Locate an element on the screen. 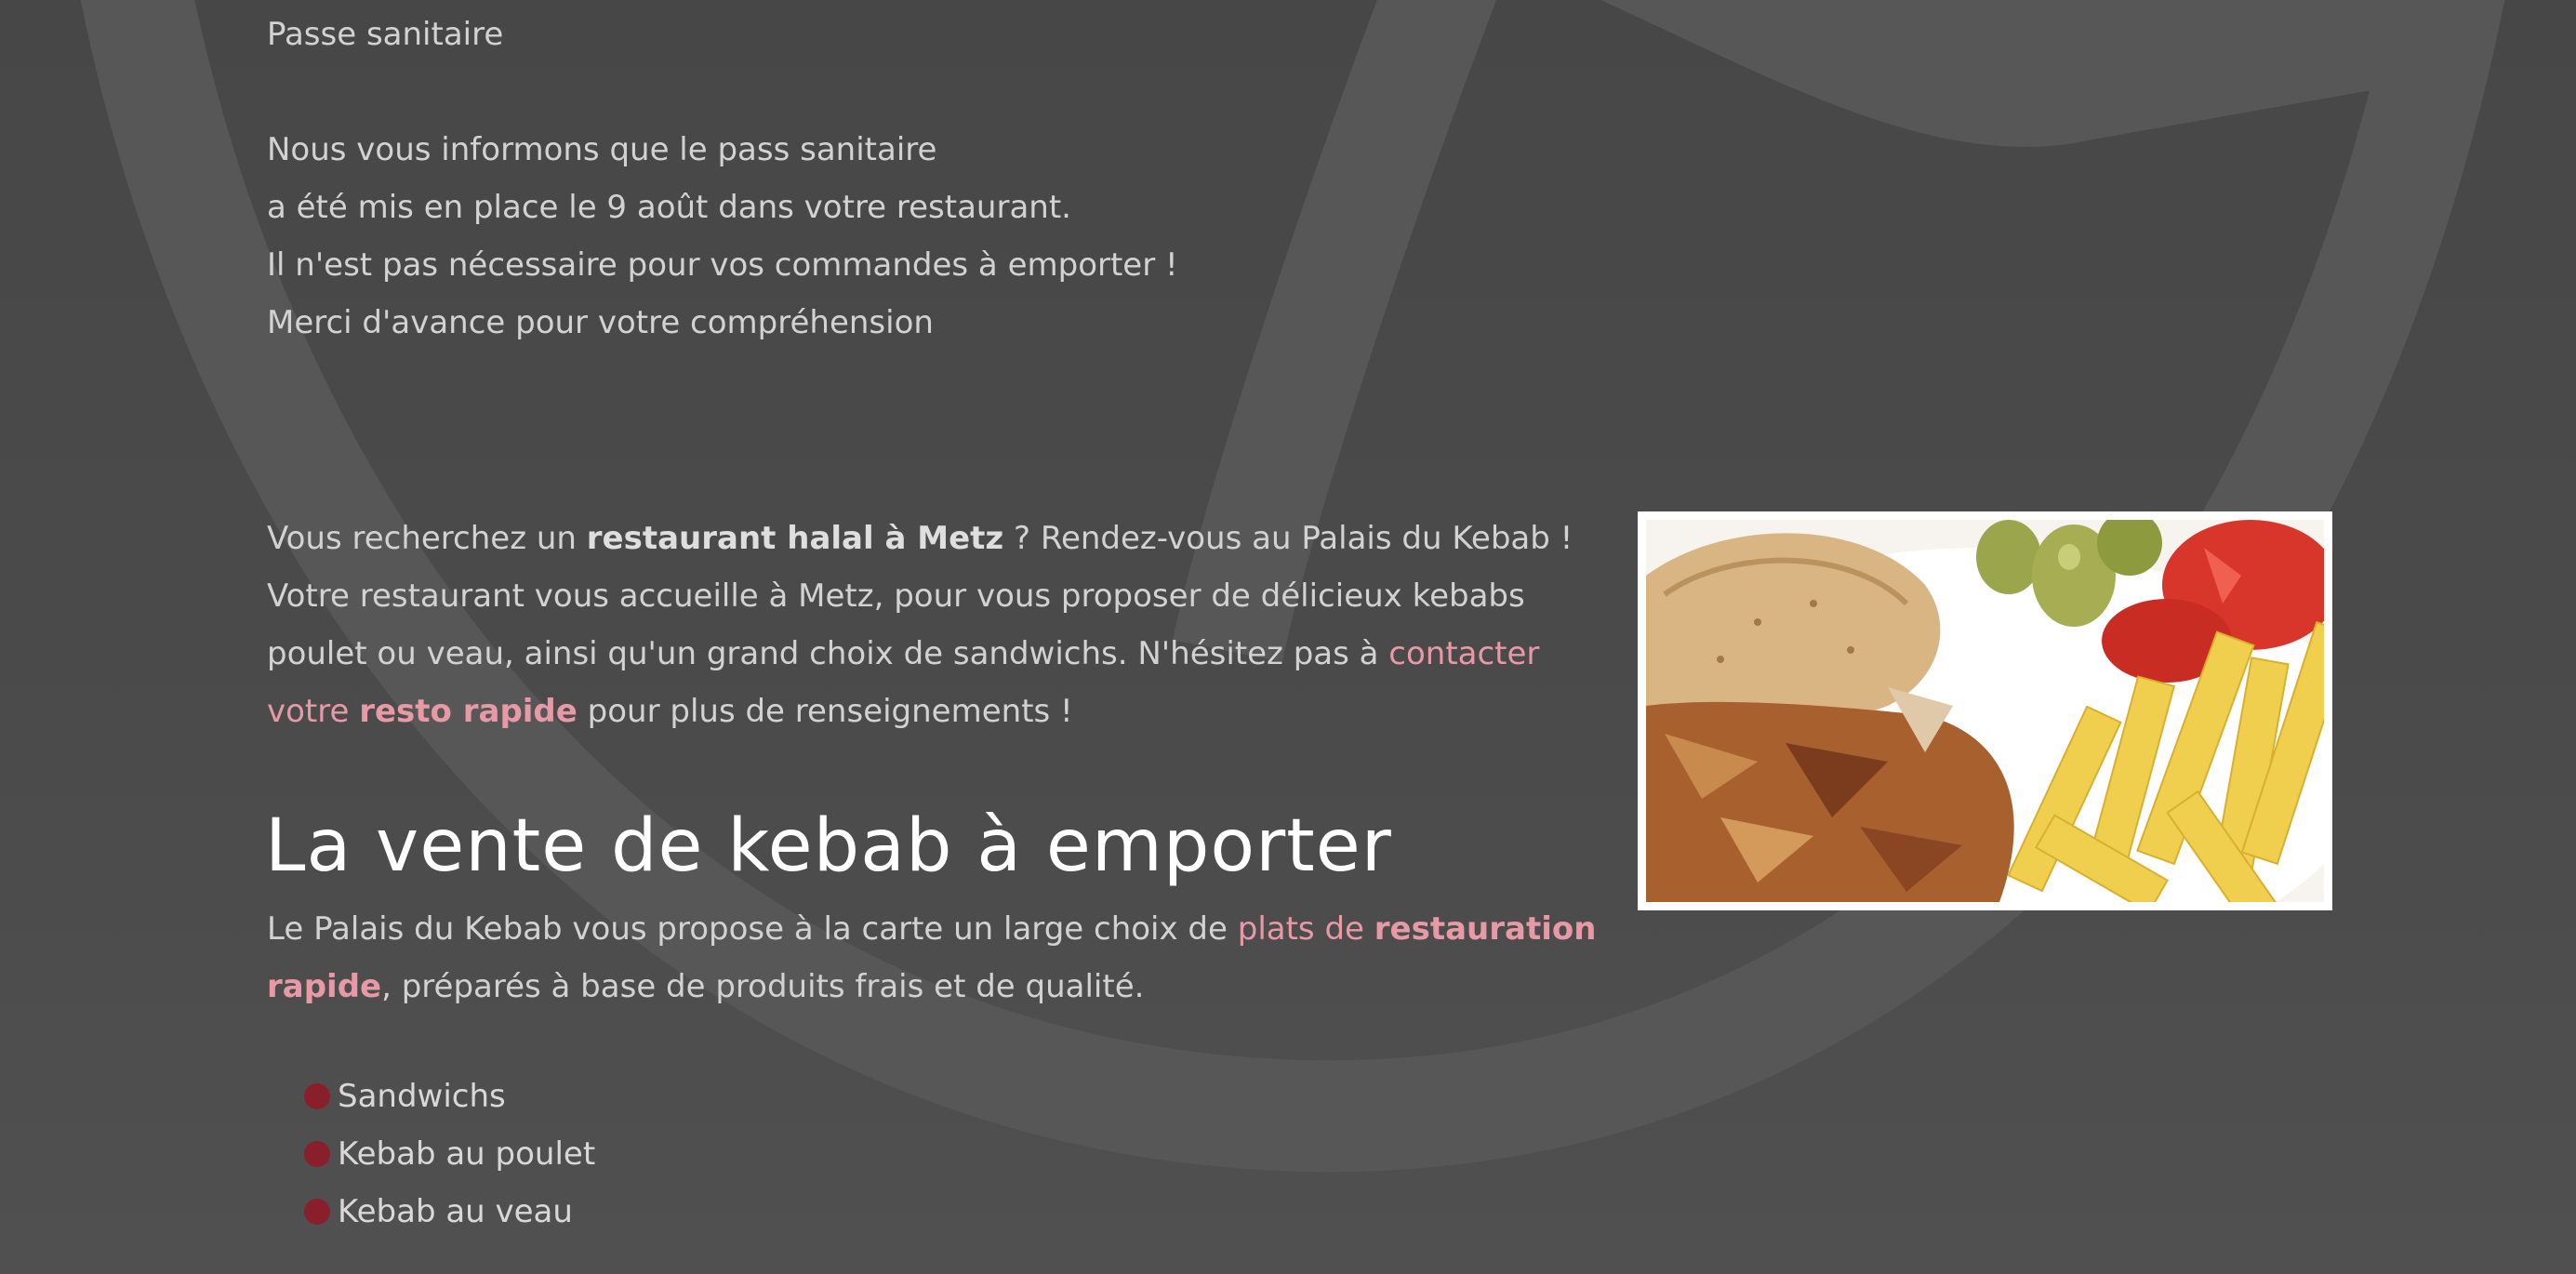 The width and height of the screenshot is (2576, 1274). intro-keyword: restaurant halal à Metz is located at coordinates (795, 538).